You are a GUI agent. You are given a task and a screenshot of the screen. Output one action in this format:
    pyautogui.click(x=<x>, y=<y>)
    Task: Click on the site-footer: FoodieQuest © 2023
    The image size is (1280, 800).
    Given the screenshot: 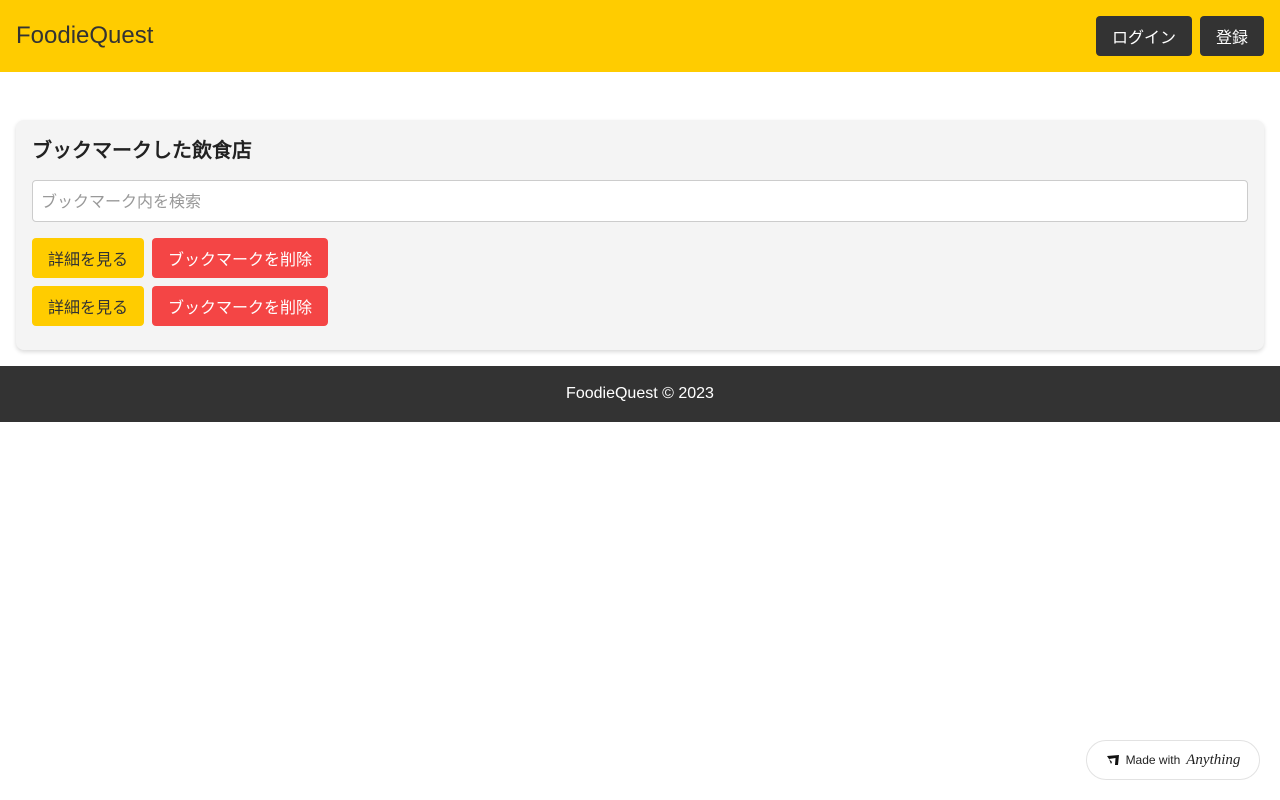 What is the action you would take?
    pyautogui.click(x=640, y=394)
    